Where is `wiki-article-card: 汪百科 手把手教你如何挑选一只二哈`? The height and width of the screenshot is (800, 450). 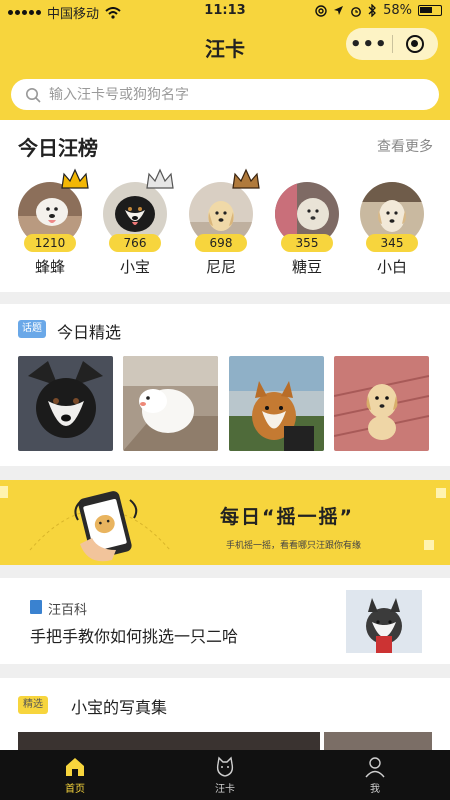
wiki-article-card: 汪百科 手把手教你如何挑选一只二哈 is located at coordinates (225, 621).